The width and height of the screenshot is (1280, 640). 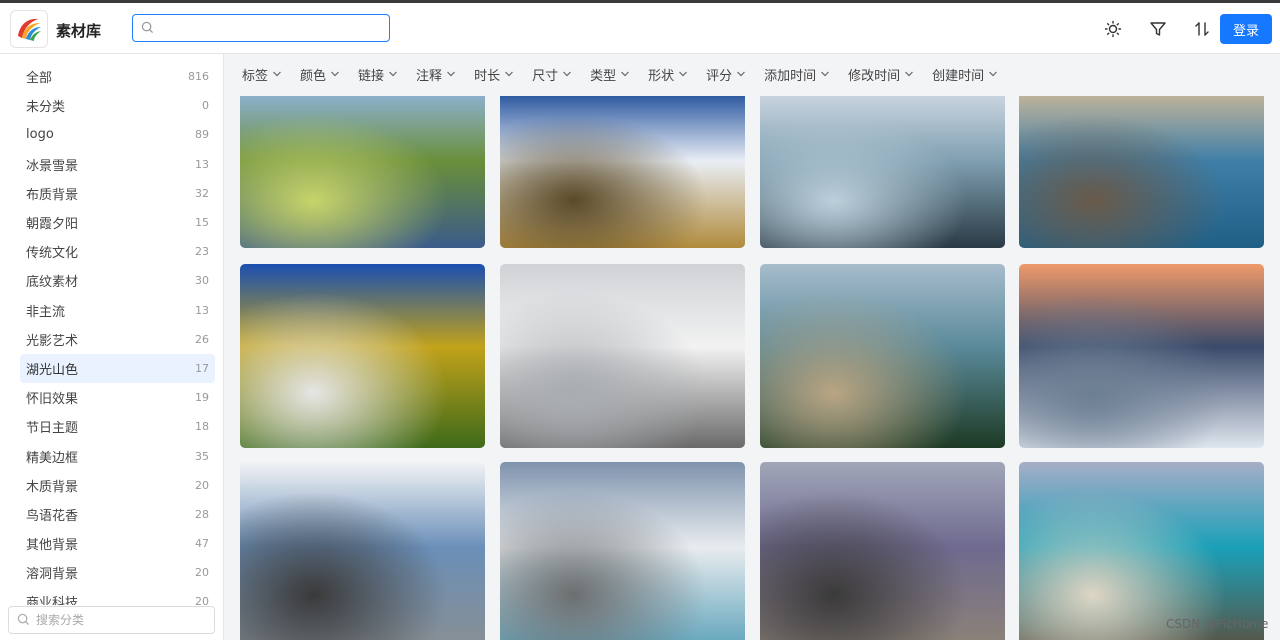 I want to click on category-label: 怀旧效果, so click(x=52, y=400).